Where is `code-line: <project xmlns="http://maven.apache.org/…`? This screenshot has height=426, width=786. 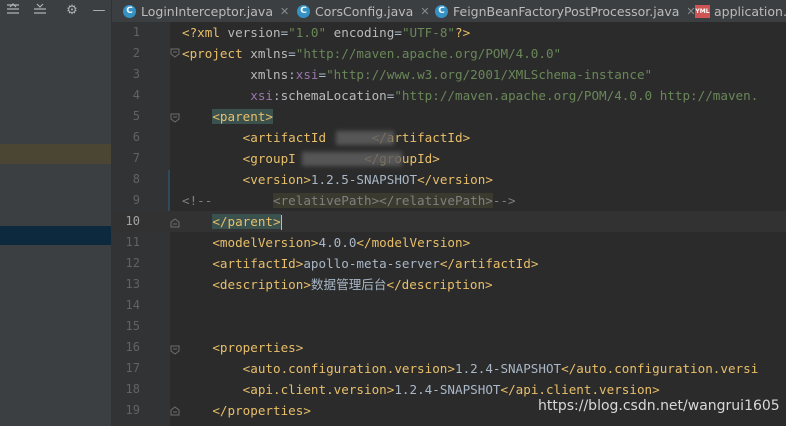 code-line: <project xmlns="http://maven.apache.org/… is located at coordinates (371, 53).